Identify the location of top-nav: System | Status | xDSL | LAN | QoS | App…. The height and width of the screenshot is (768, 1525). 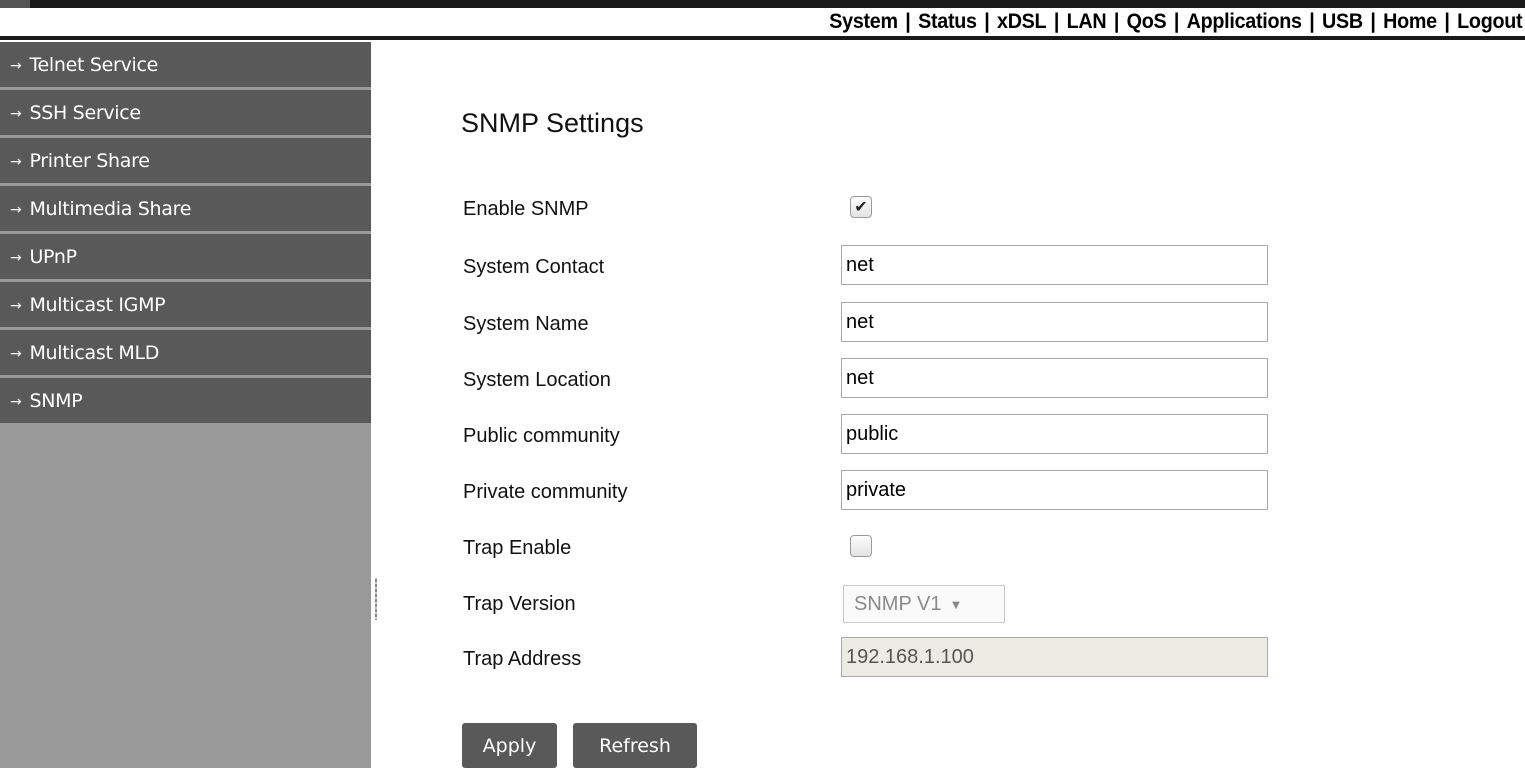
(1175, 22).